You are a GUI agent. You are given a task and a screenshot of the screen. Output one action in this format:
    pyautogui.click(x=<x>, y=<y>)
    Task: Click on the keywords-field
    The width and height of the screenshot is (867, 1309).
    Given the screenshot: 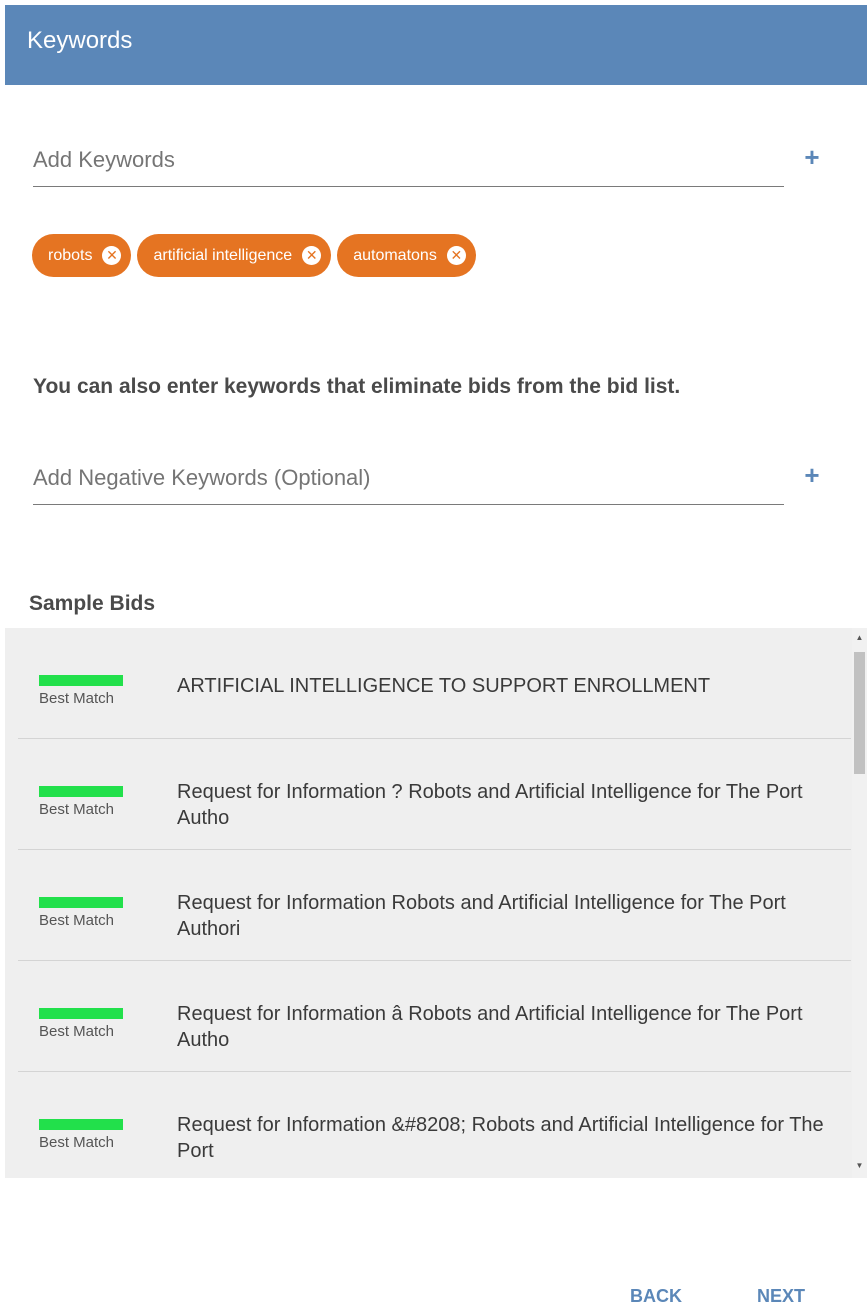 What is the action you would take?
    pyautogui.click(x=408, y=161)
    